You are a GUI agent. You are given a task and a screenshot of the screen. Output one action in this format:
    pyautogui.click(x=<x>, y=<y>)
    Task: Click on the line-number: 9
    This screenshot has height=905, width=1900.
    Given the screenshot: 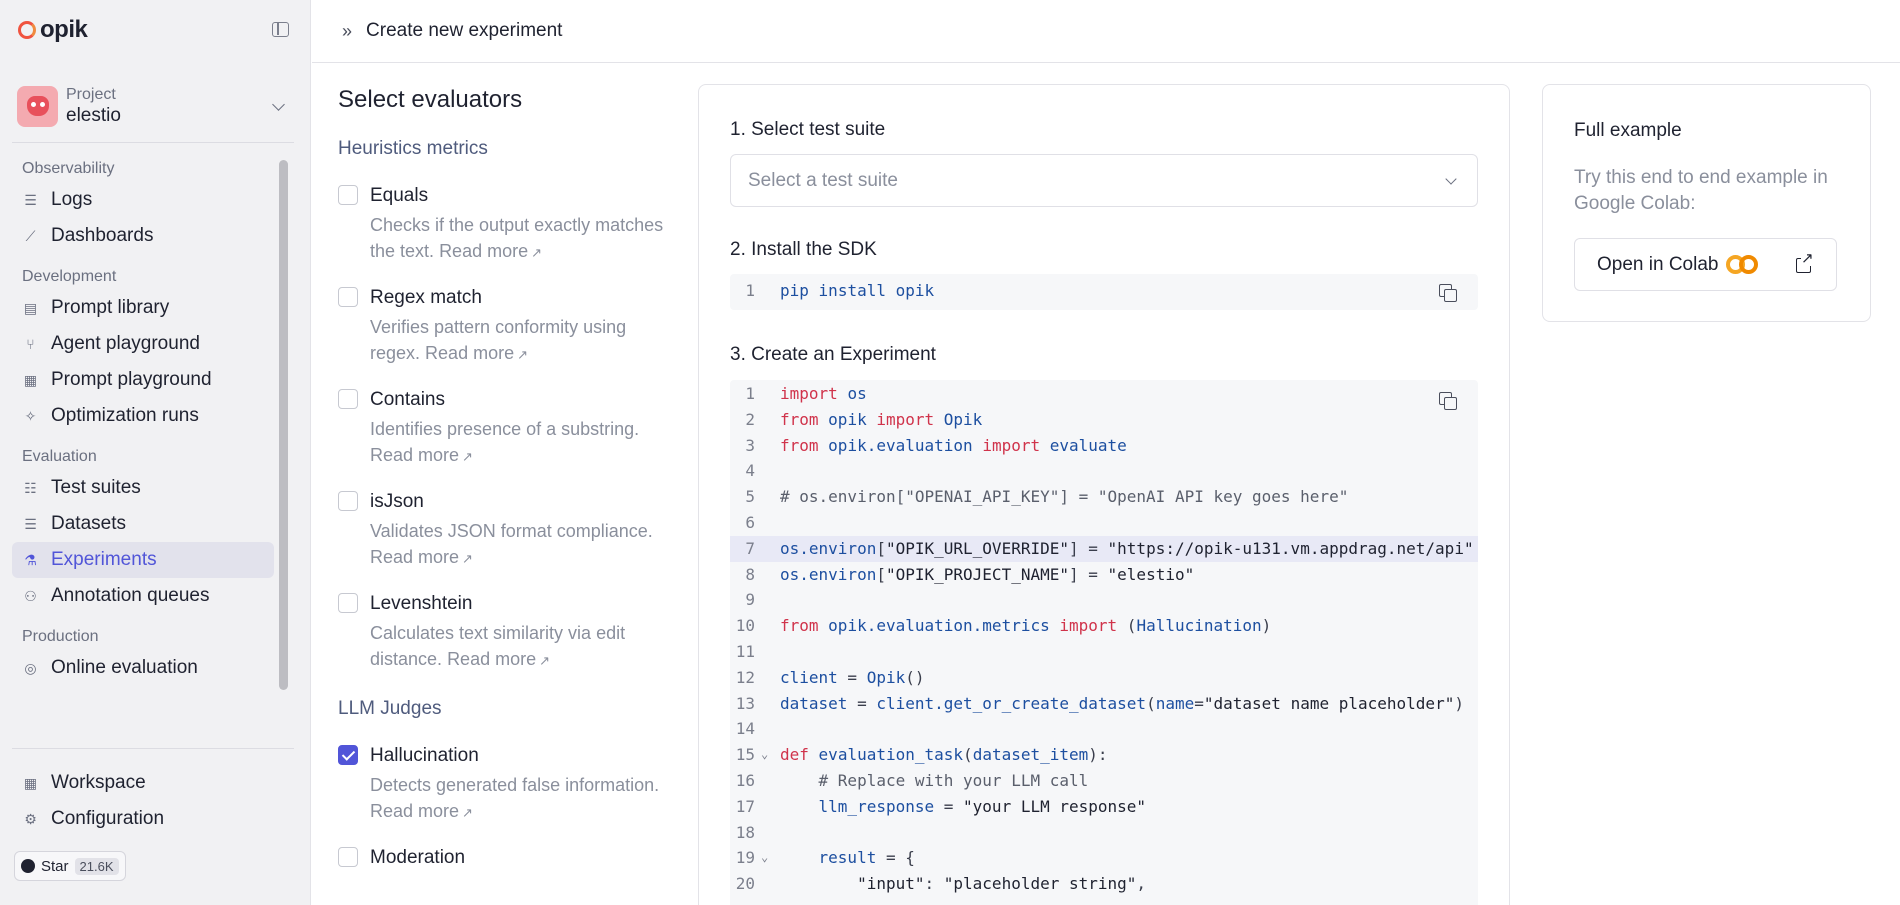 What is the action you would take?
    pyautogui.click(x=750, y=600)
    